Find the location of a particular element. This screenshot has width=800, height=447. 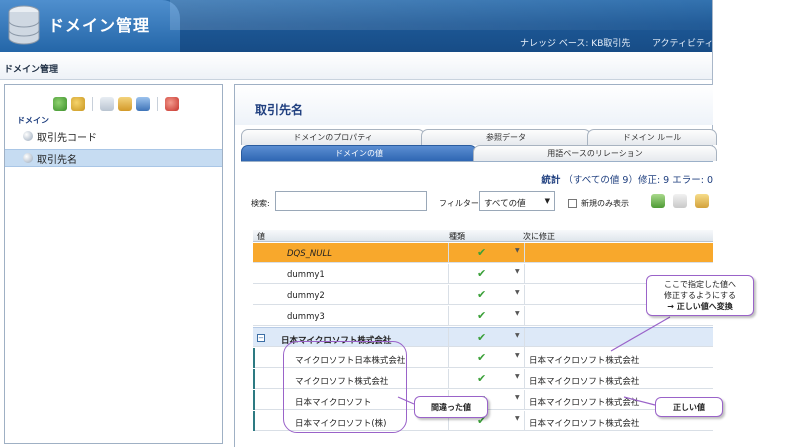

column-header-value: 値 is located at coordinates (261, 236).